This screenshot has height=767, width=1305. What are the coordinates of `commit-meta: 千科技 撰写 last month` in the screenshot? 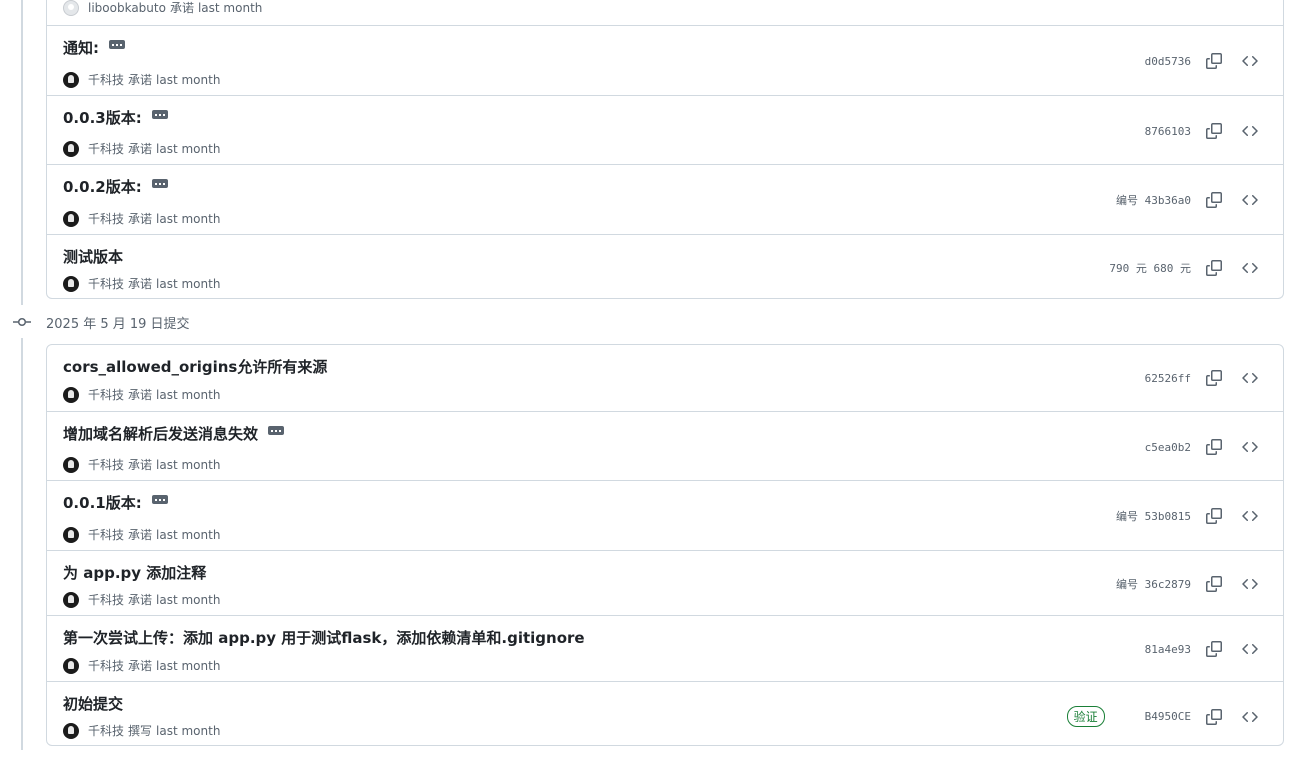 It's located at (141, 730).